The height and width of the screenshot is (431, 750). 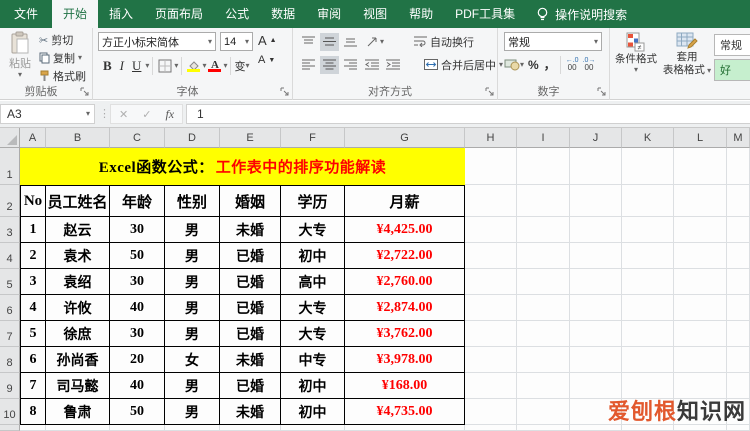 I want to click on column-header: L, so click(x=700, y=138).